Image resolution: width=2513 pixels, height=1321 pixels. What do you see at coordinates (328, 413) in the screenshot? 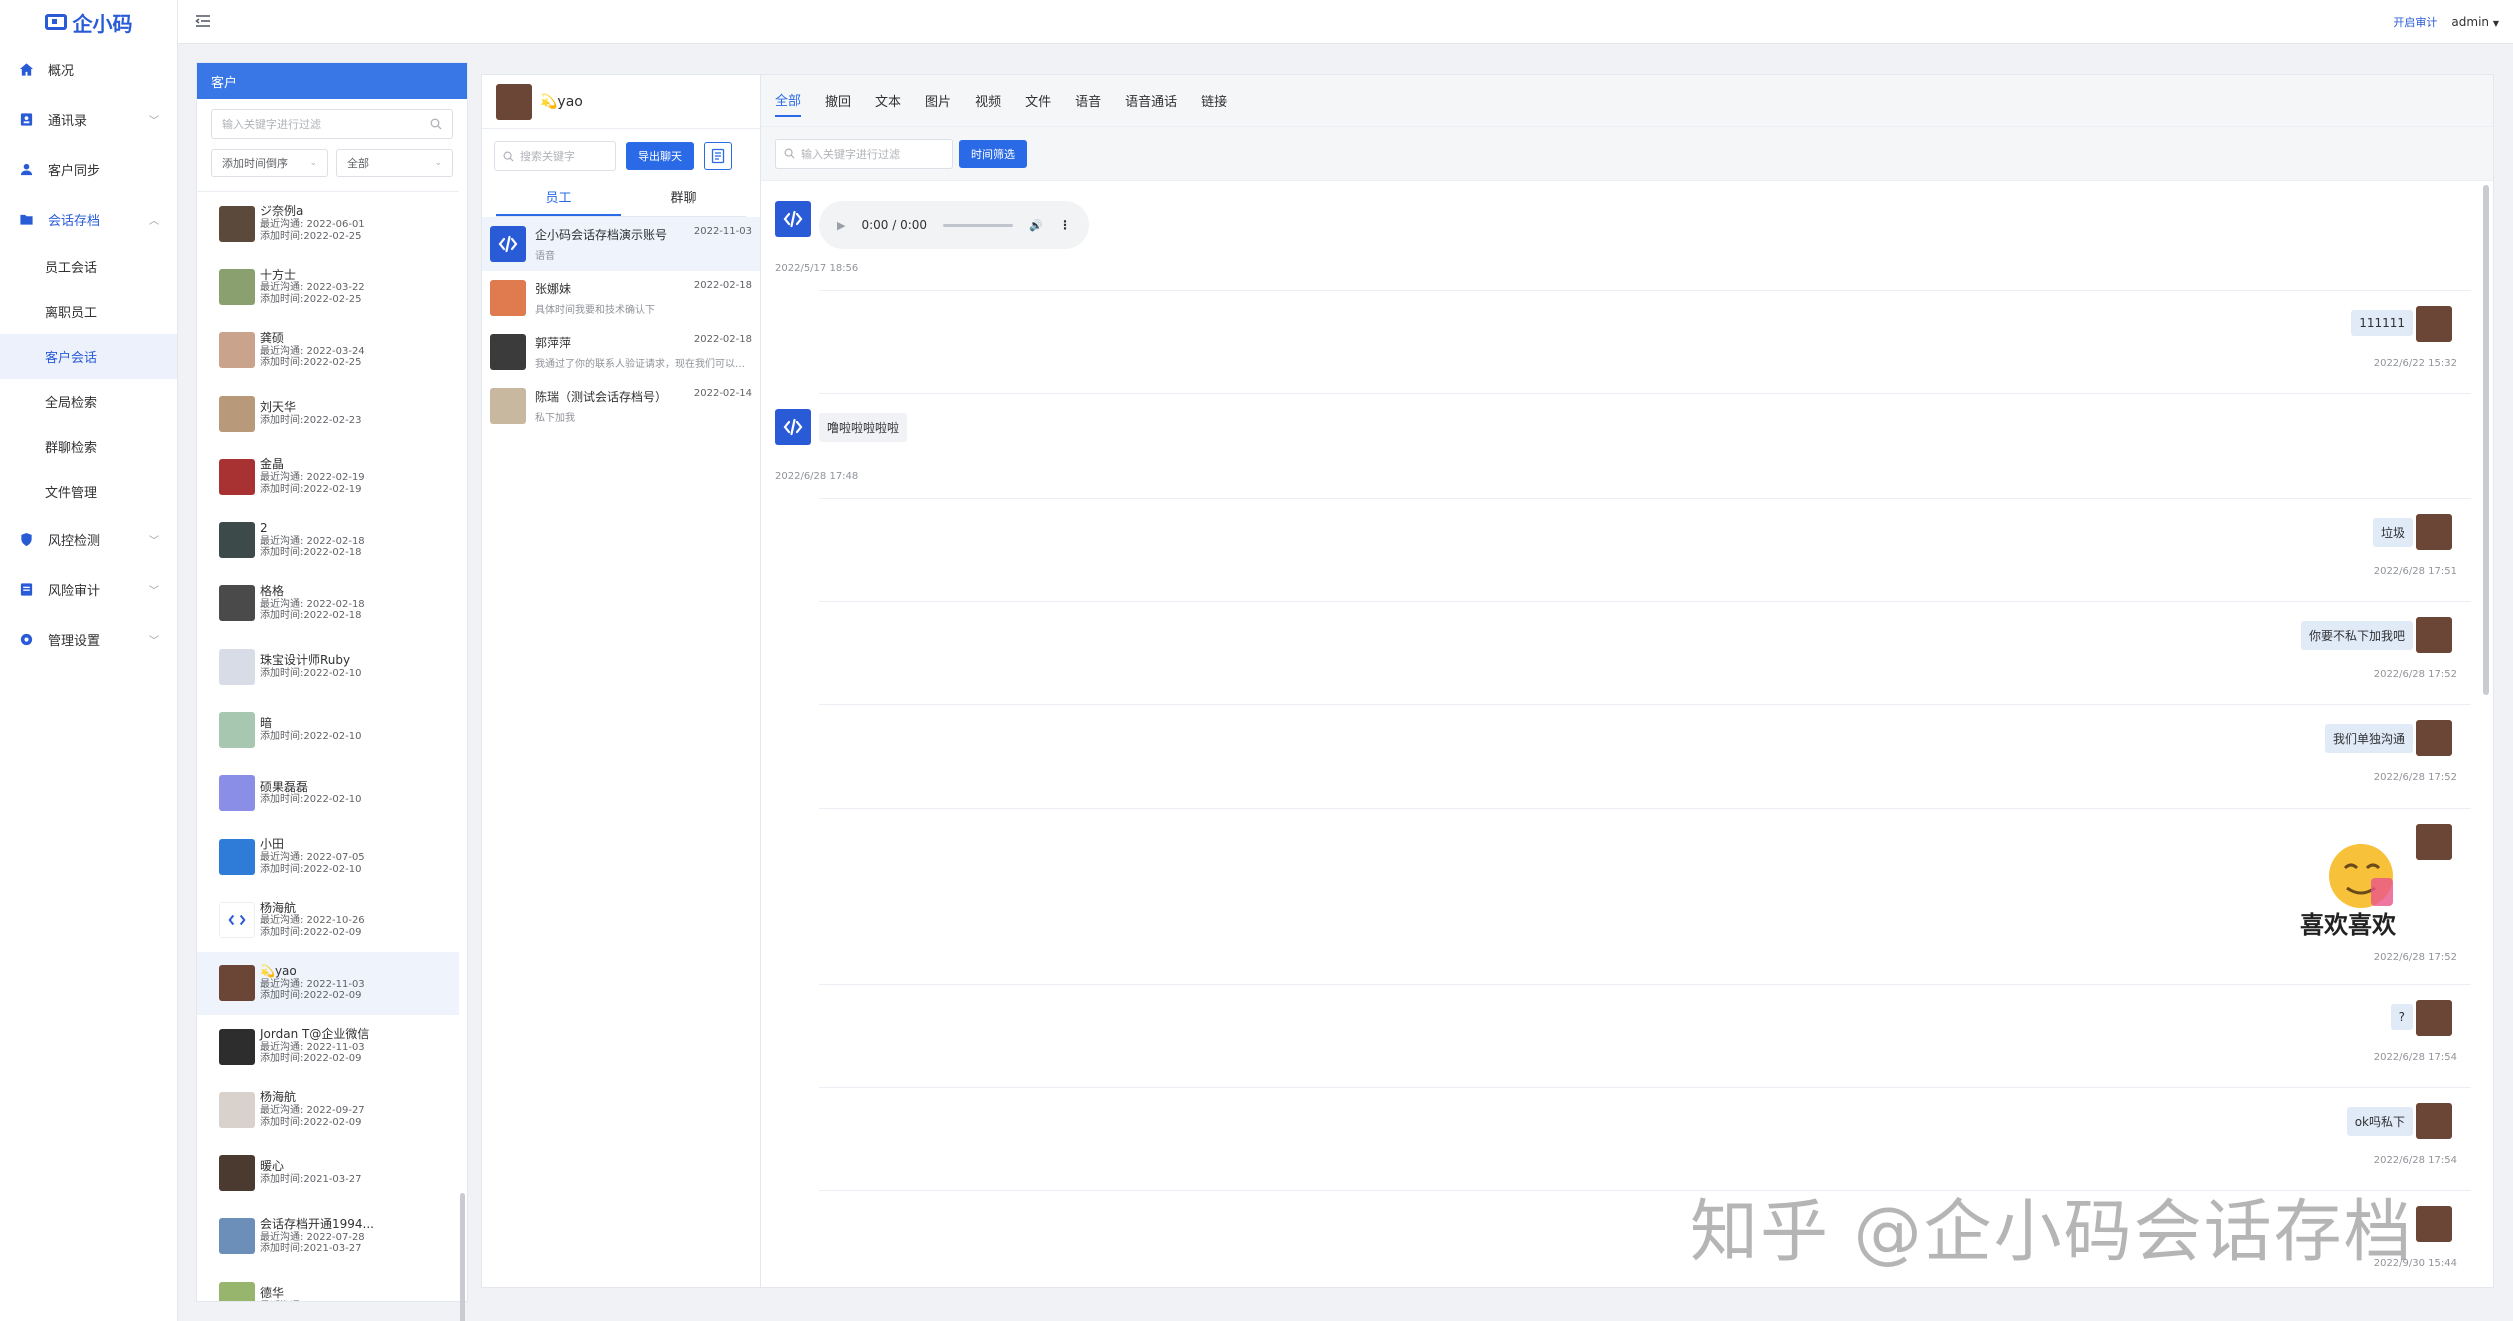
I see `customer-list-item: 刘天华 添加时间:2022-02-23` at bounding box center [328, 413].